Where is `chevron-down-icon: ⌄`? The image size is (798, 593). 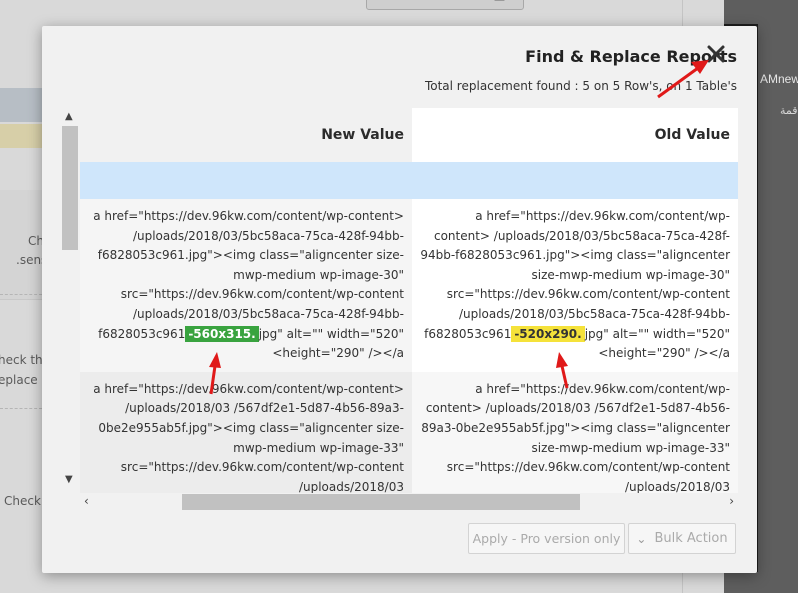 chevron-down-icon: ⌄ is located at coordinates (641, 538).